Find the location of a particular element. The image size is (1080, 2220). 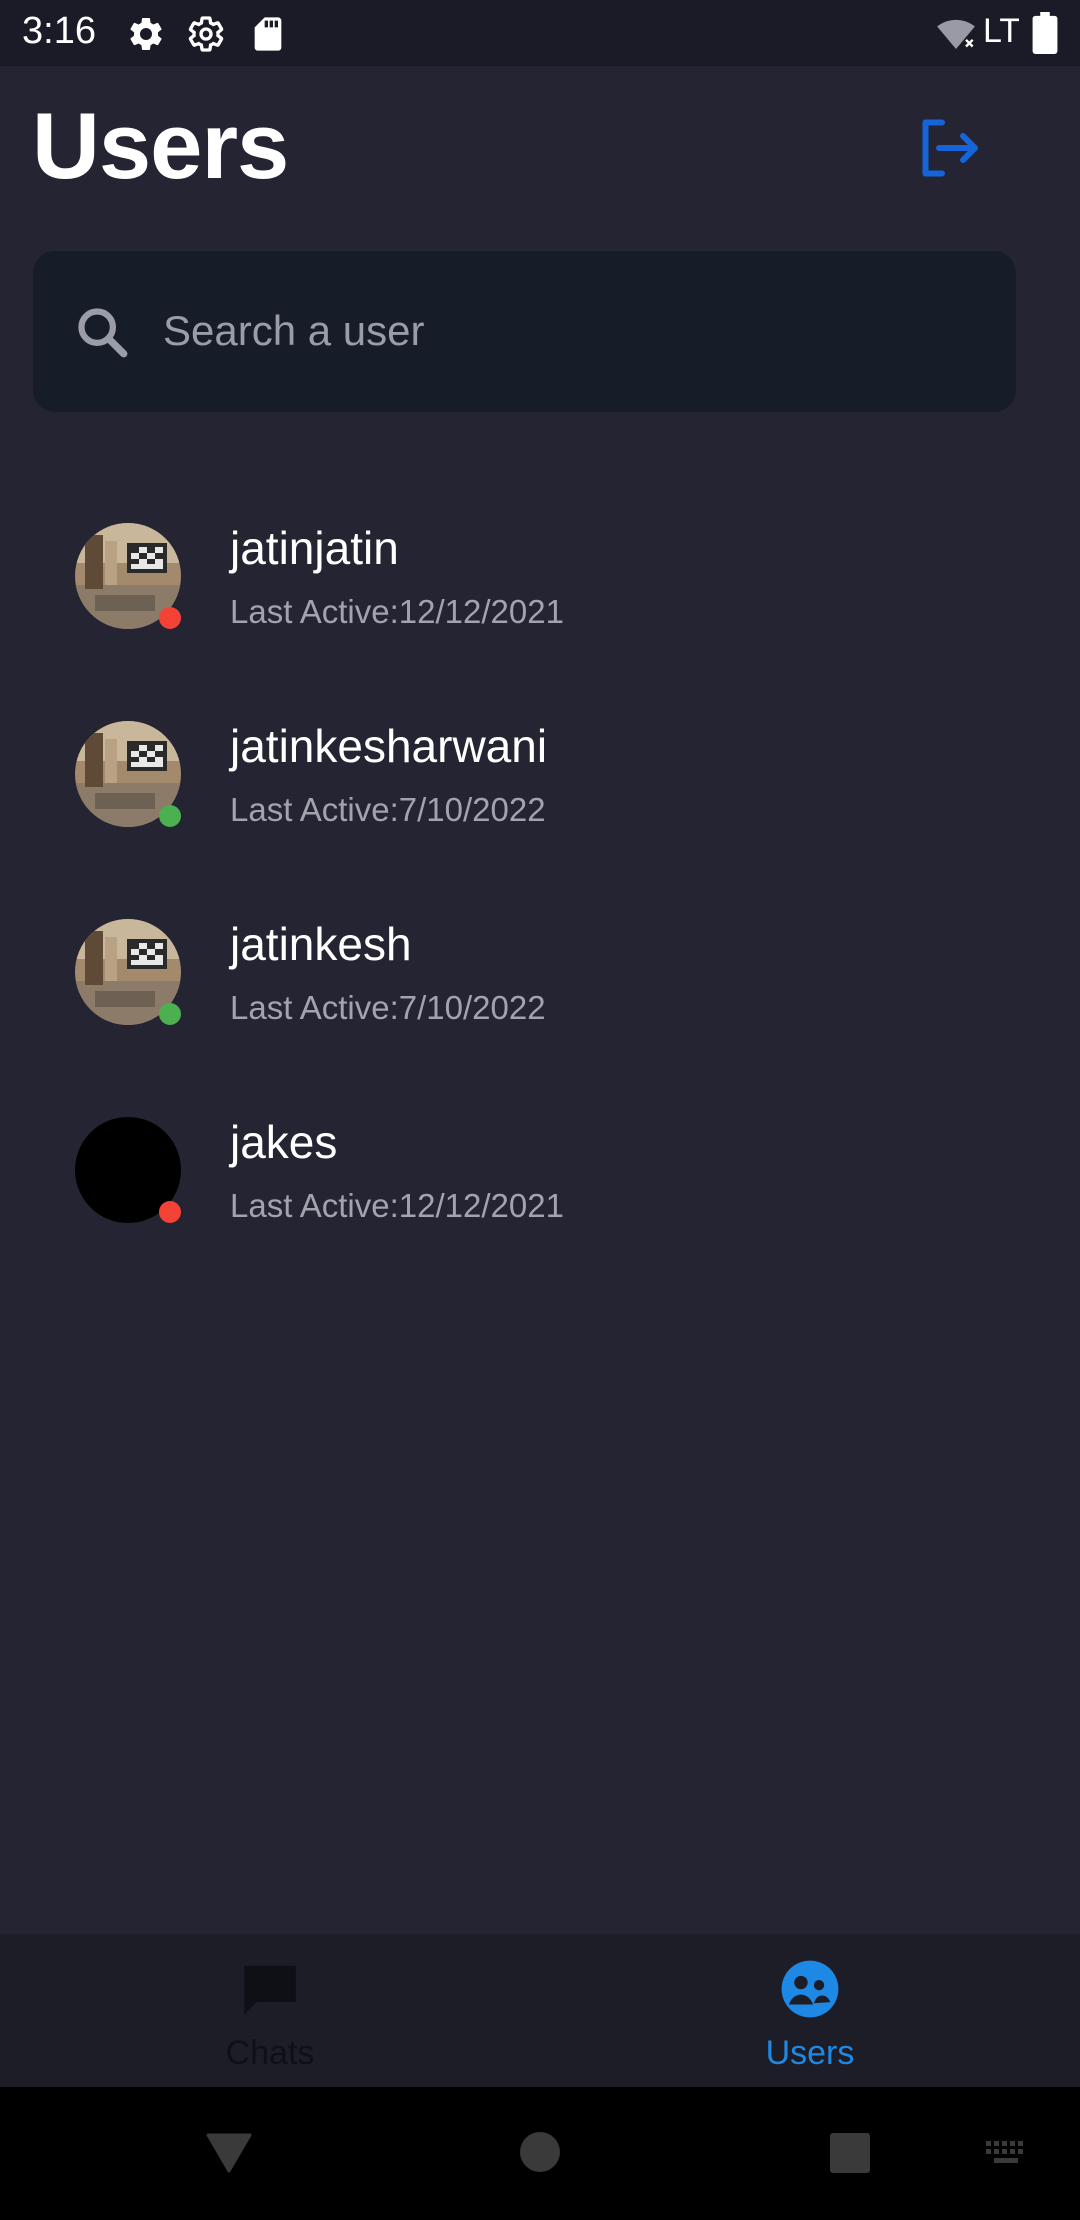

user-list-item: jatinkesharwani Last Active:7/10/2022 is located at coordinates (540, 819).